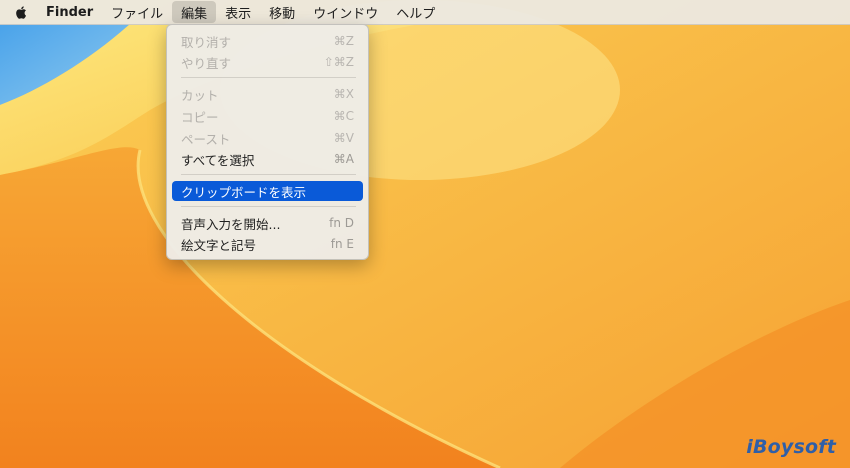  What do you see at coordinates (282, 12) in the screenshot?
I see `menu-go: 移動` at bounding box center [282, 12].